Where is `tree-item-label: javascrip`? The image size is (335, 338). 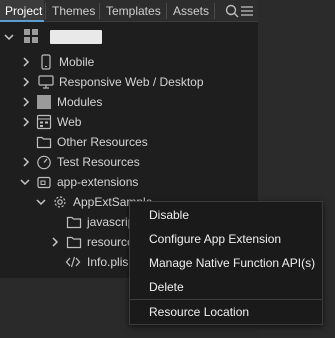 tree-item-label: javascrip is located at coordinates (111, 222).